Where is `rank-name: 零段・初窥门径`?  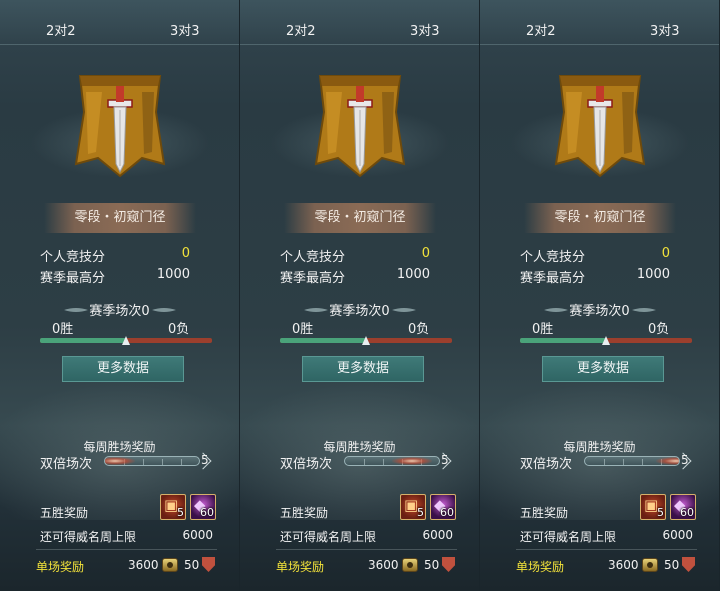
rank-name: 零段・初窥门径 is located at coordinates (360, 218).